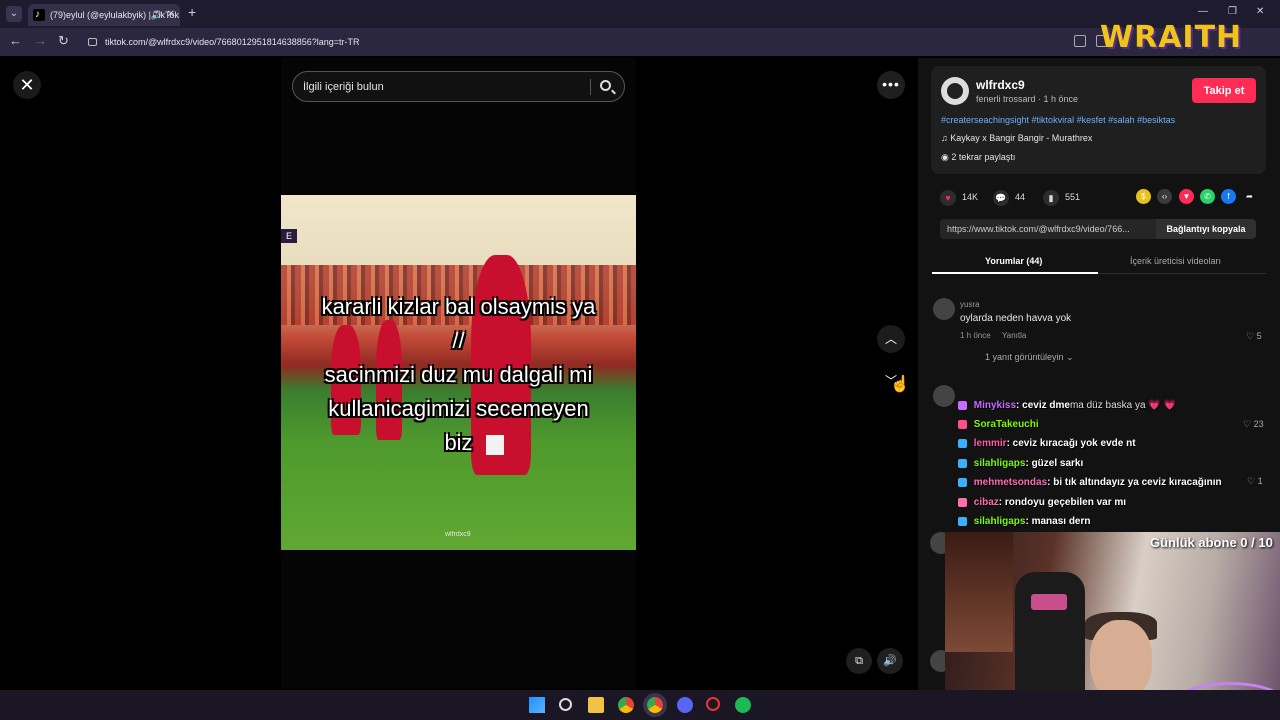 The width and height of the screenshot is (1280, 720). Describe the element at coordinates (156, 15) in the screenshot. I see `speaker-icon: 🔊` at that location.